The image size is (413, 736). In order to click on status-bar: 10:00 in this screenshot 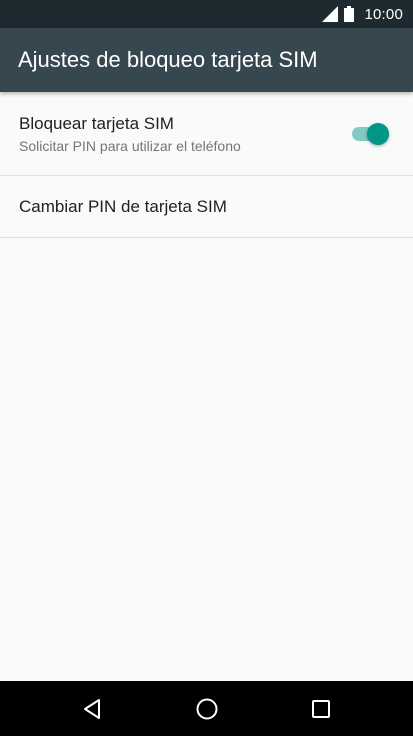, I will do `click(206, 14)`.